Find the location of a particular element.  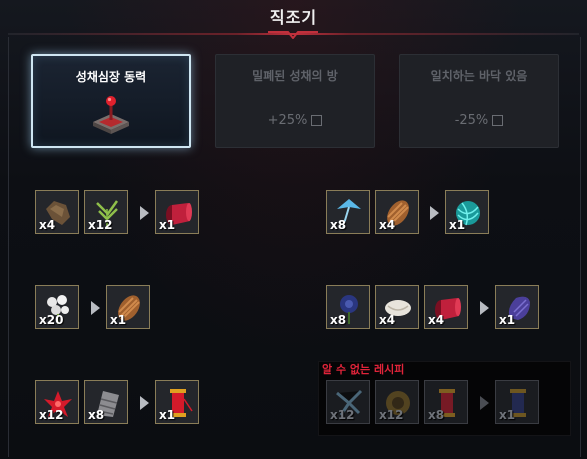

tab-citadel-heart-power: 성채심장 동력 is located at coordinates (111, 101).